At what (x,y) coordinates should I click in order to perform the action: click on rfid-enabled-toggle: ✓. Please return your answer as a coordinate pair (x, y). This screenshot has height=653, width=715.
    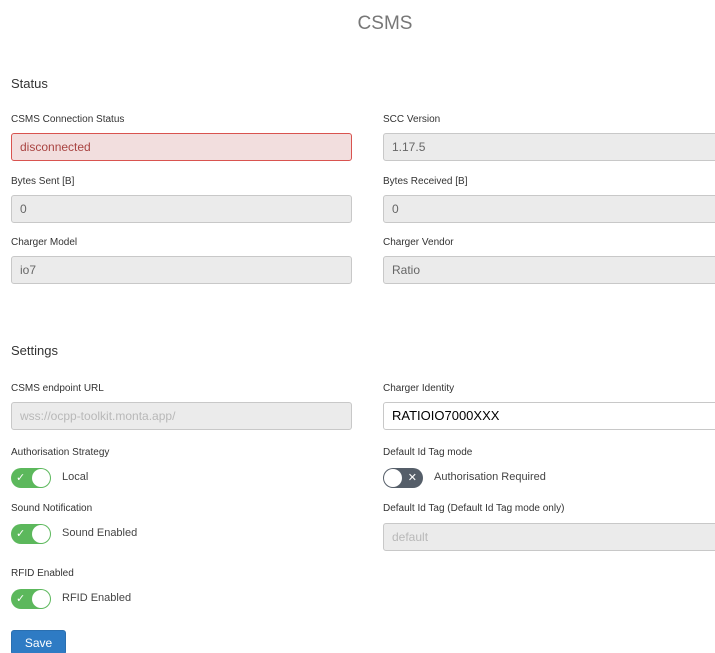
    Looking at the image, I should click on (31, 599).